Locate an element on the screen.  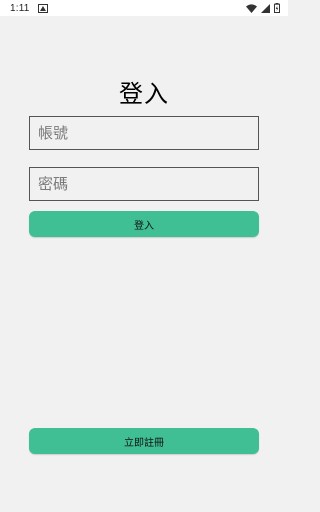
password-input is located at coordinates (144, 184).